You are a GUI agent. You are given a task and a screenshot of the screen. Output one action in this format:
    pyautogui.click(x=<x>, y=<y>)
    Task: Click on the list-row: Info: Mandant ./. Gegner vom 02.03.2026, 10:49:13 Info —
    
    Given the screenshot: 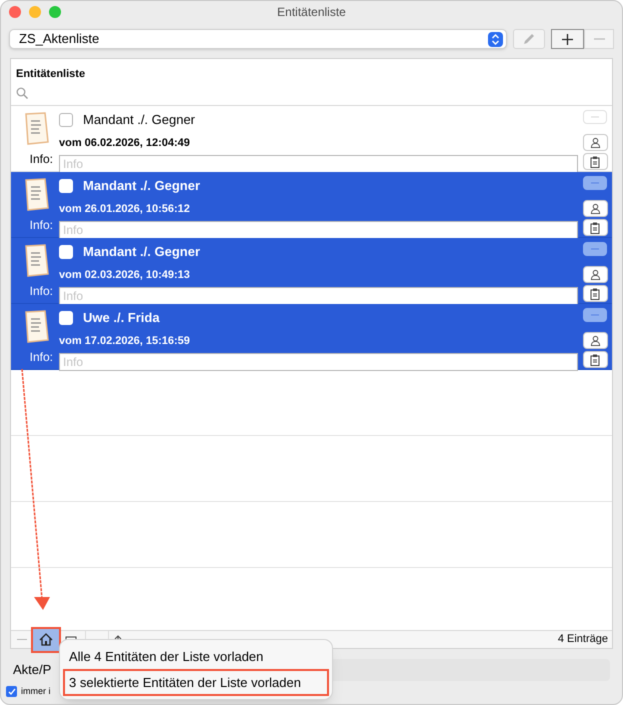 What is the action you would take?
    pyautogui.click(x=311, y=271)
    